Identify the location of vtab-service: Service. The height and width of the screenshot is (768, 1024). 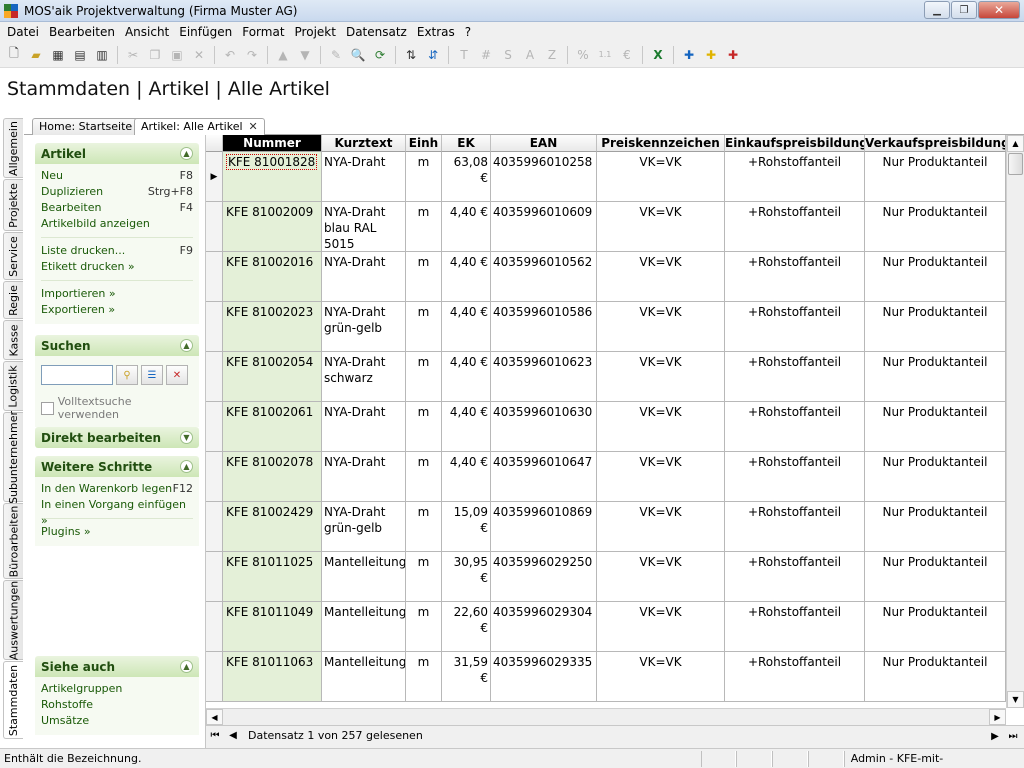
(13, 256).